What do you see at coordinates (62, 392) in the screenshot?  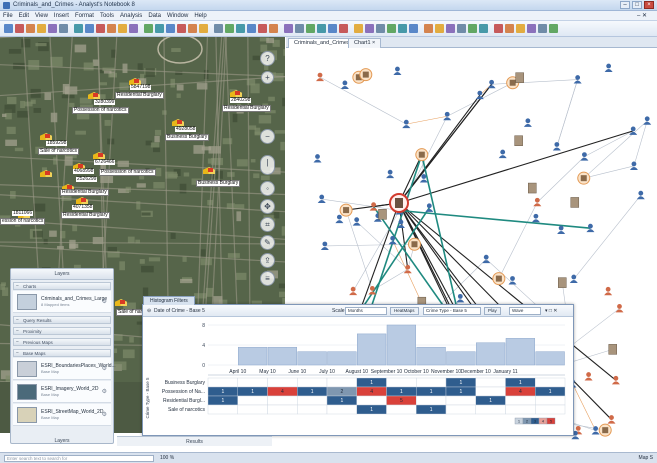 I see `layer-item: ESRI_Imagery_World_2D Base Map ⚙` at bounding box center [62, 392].